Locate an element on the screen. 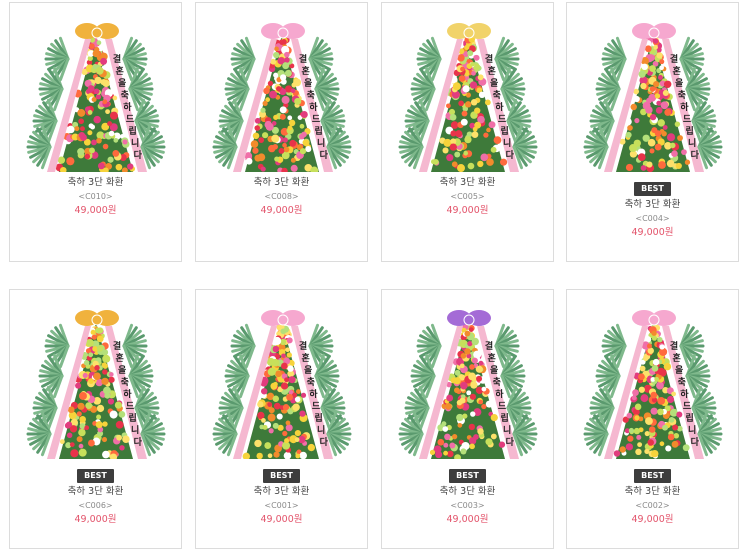 Image resolution: width=743 pixels, height=549 pixels. product-code: <C008> is located at coordinates (281, 196).